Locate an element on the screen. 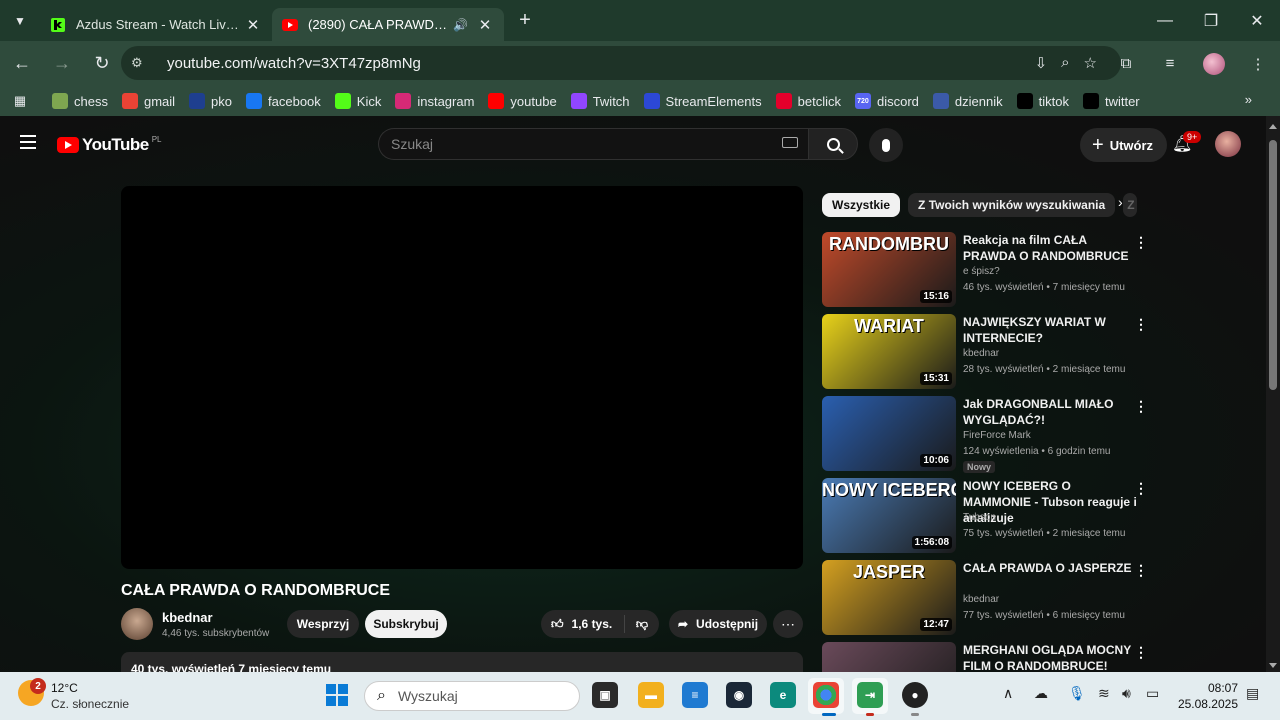 Image resolution: width=1280 pixels, height=720 pixels. recommendation-channel: Tubson is located at coordinates (979, 517).